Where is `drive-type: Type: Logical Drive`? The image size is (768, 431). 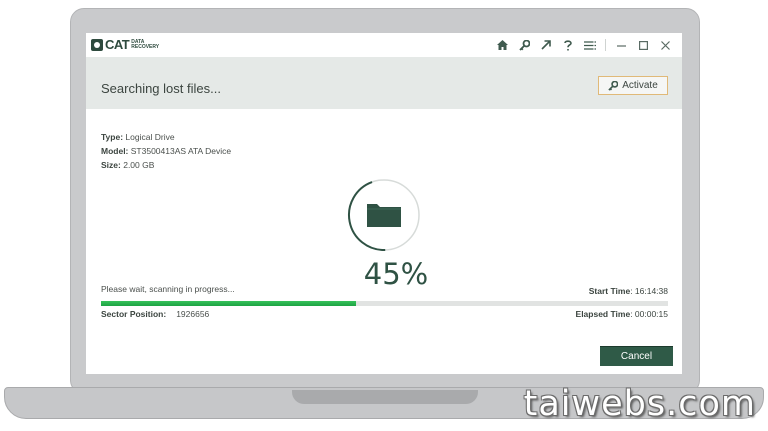 drive-type: Type: Logical Drive is located at coordinates (138, 137).